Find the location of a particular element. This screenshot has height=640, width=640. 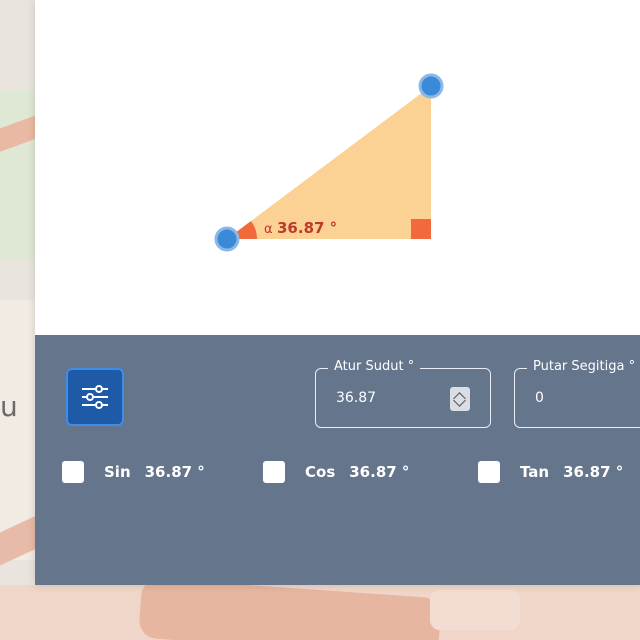

cos-label: Cos is located at coordinates (320, 472).